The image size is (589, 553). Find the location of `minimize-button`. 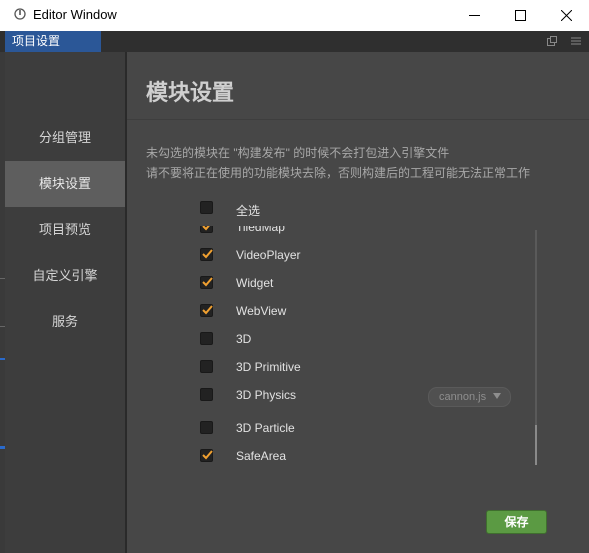

minimize-button is located at coordinates (474, 15).